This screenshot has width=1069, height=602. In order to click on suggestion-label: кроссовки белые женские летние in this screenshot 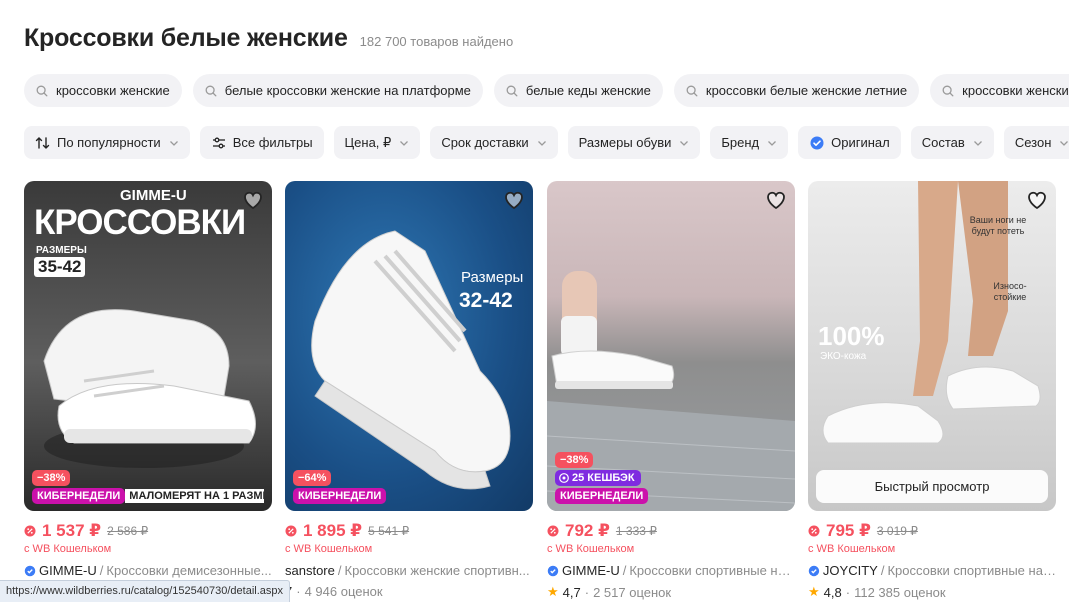, I will do `click(806, 90)`.